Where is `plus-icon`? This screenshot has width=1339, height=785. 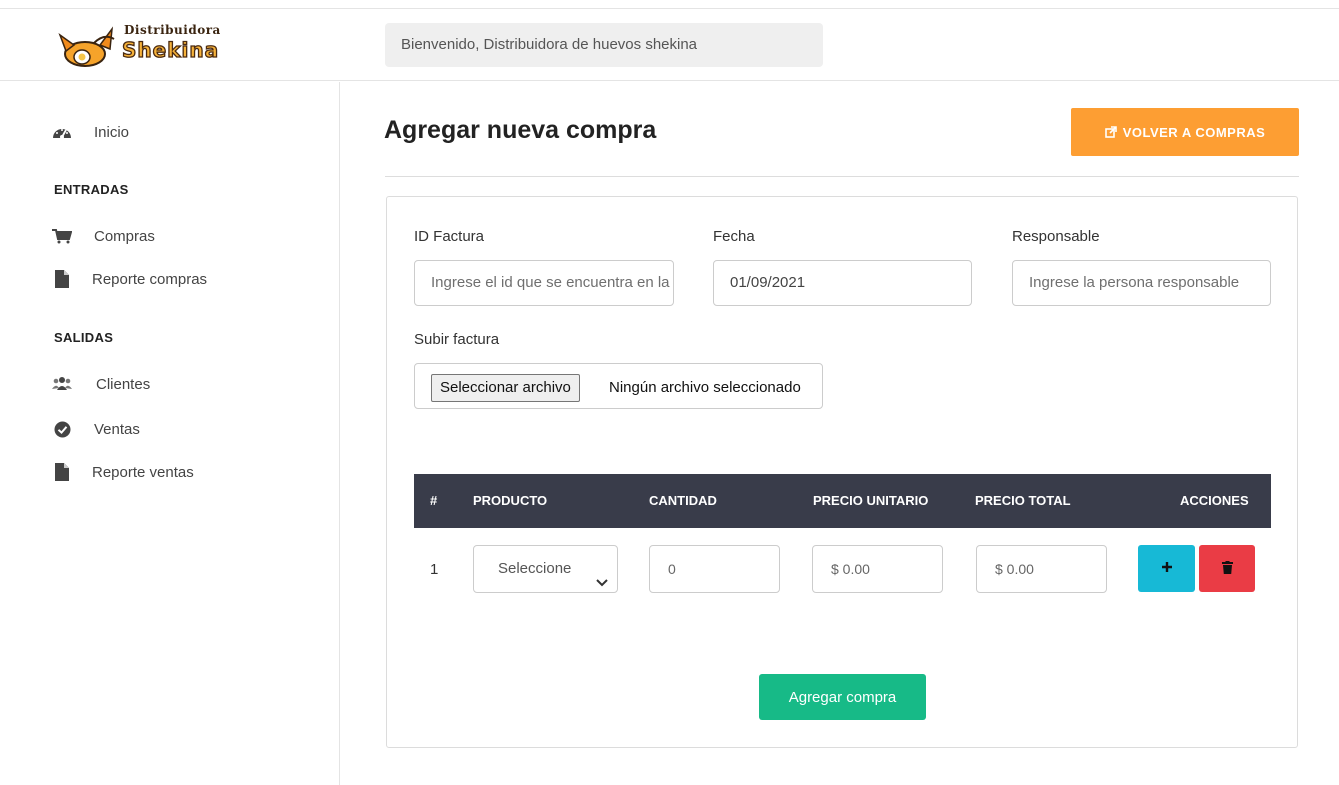 plus-icon is located at coordinates (1167, 568).